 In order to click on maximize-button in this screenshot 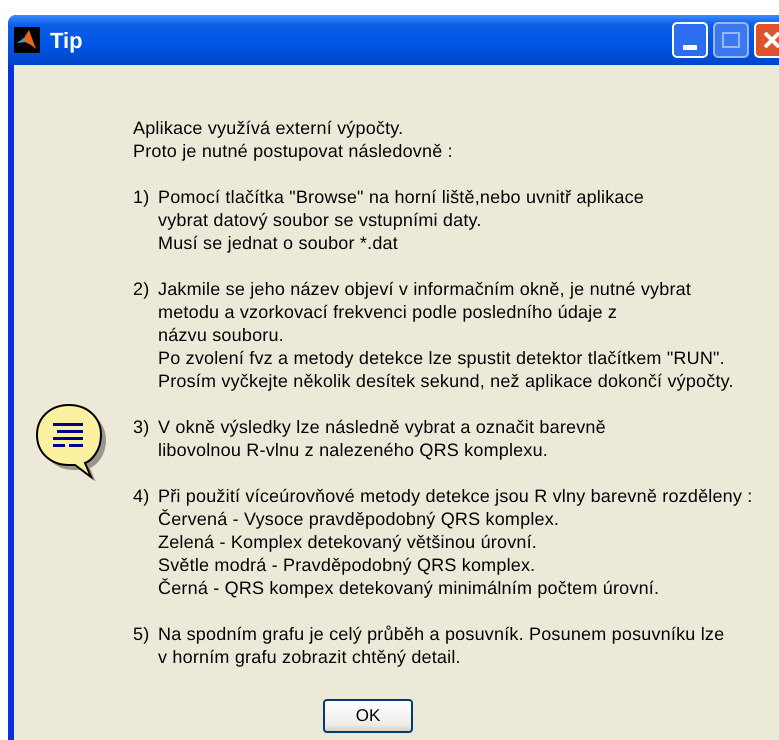, I will do `click(731, 40)`.